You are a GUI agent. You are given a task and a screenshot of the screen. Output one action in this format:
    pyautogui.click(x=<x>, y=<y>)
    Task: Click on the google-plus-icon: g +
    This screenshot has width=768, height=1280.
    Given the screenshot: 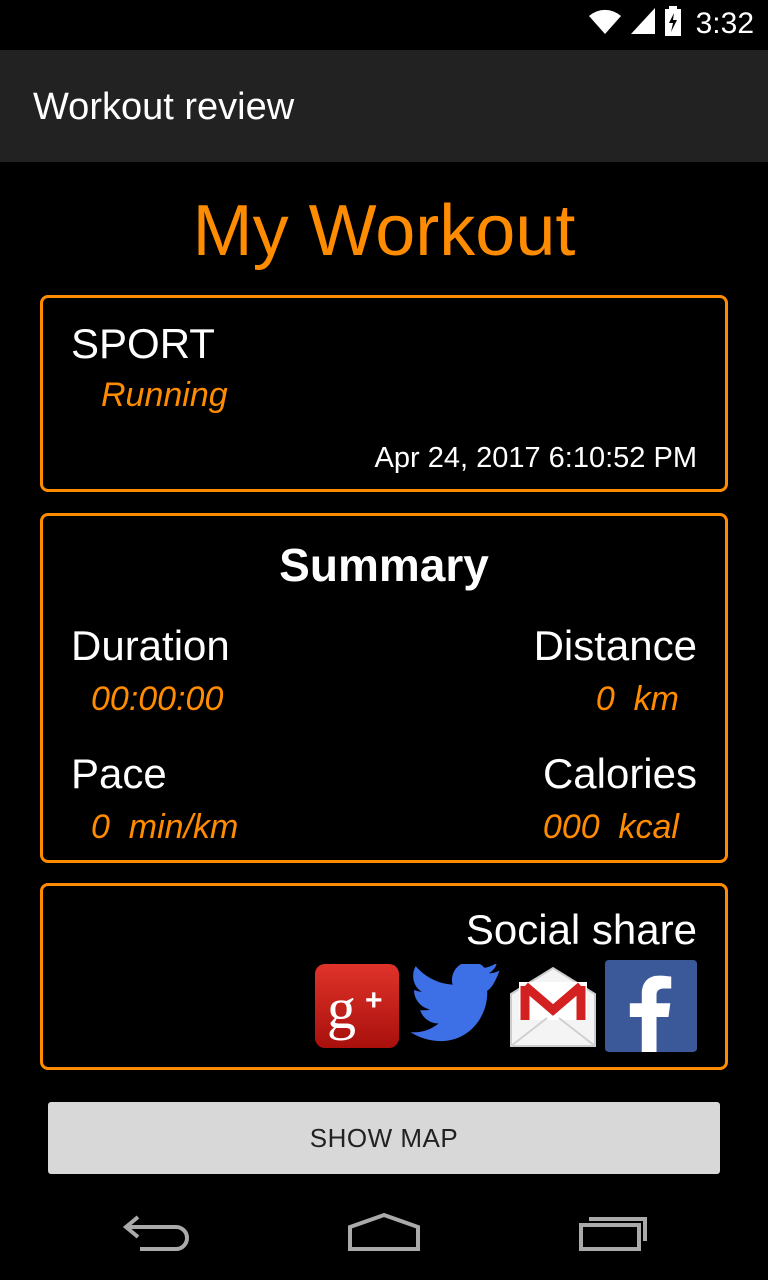 What is the action you would take?
    pyautogui.click(x=357, y=1006)
    